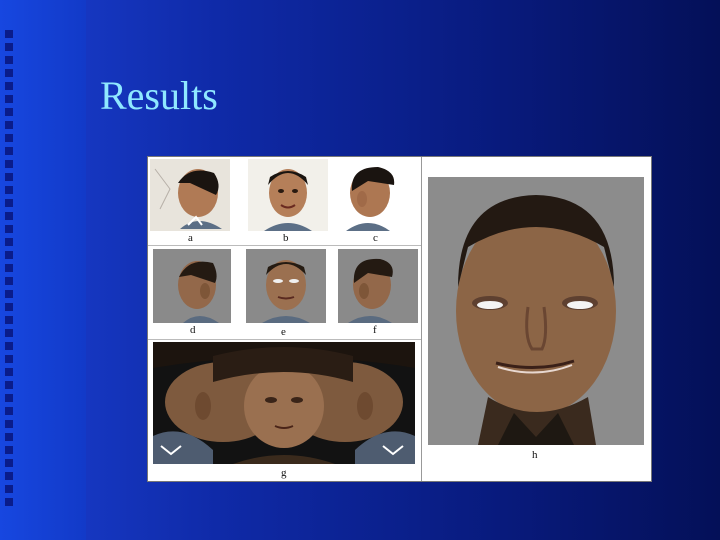 The image size is (720, 540). What do you see at coordinates (159, 95) in the screenshot?
I see `slide-title: Results` at bounding box center [159, 95].